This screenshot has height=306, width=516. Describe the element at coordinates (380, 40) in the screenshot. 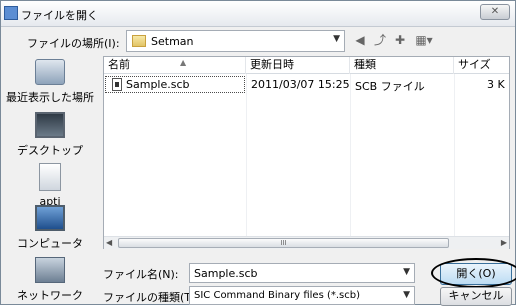

I see `up-folder-icon: ⤴` at that location.